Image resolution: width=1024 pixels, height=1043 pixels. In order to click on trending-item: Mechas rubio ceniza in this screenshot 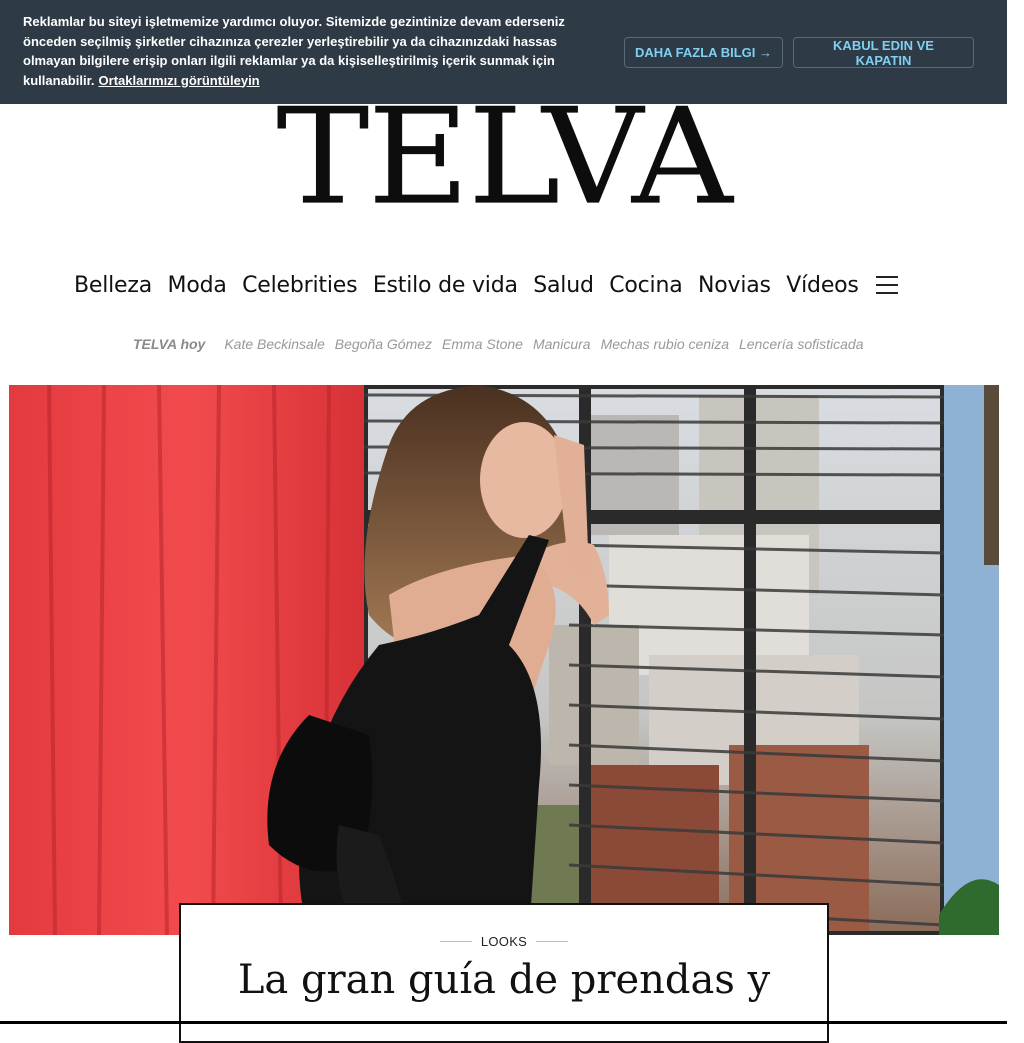, I will do `click(665, 345)`.